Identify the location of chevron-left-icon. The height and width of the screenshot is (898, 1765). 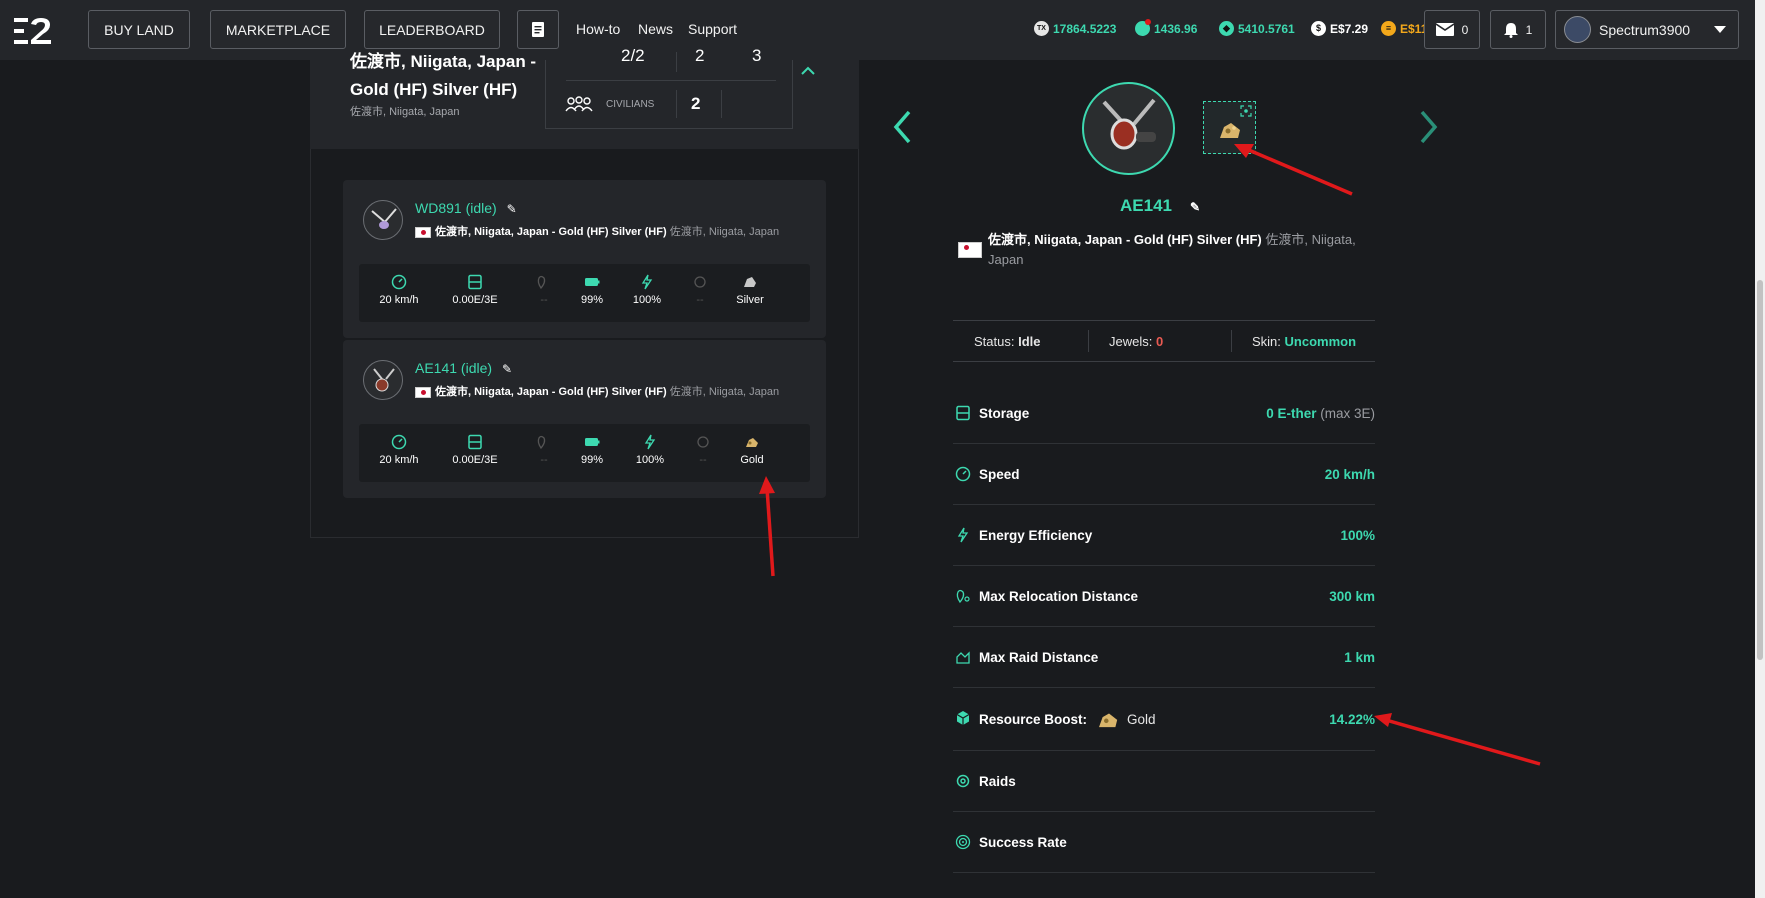
(902, 127).